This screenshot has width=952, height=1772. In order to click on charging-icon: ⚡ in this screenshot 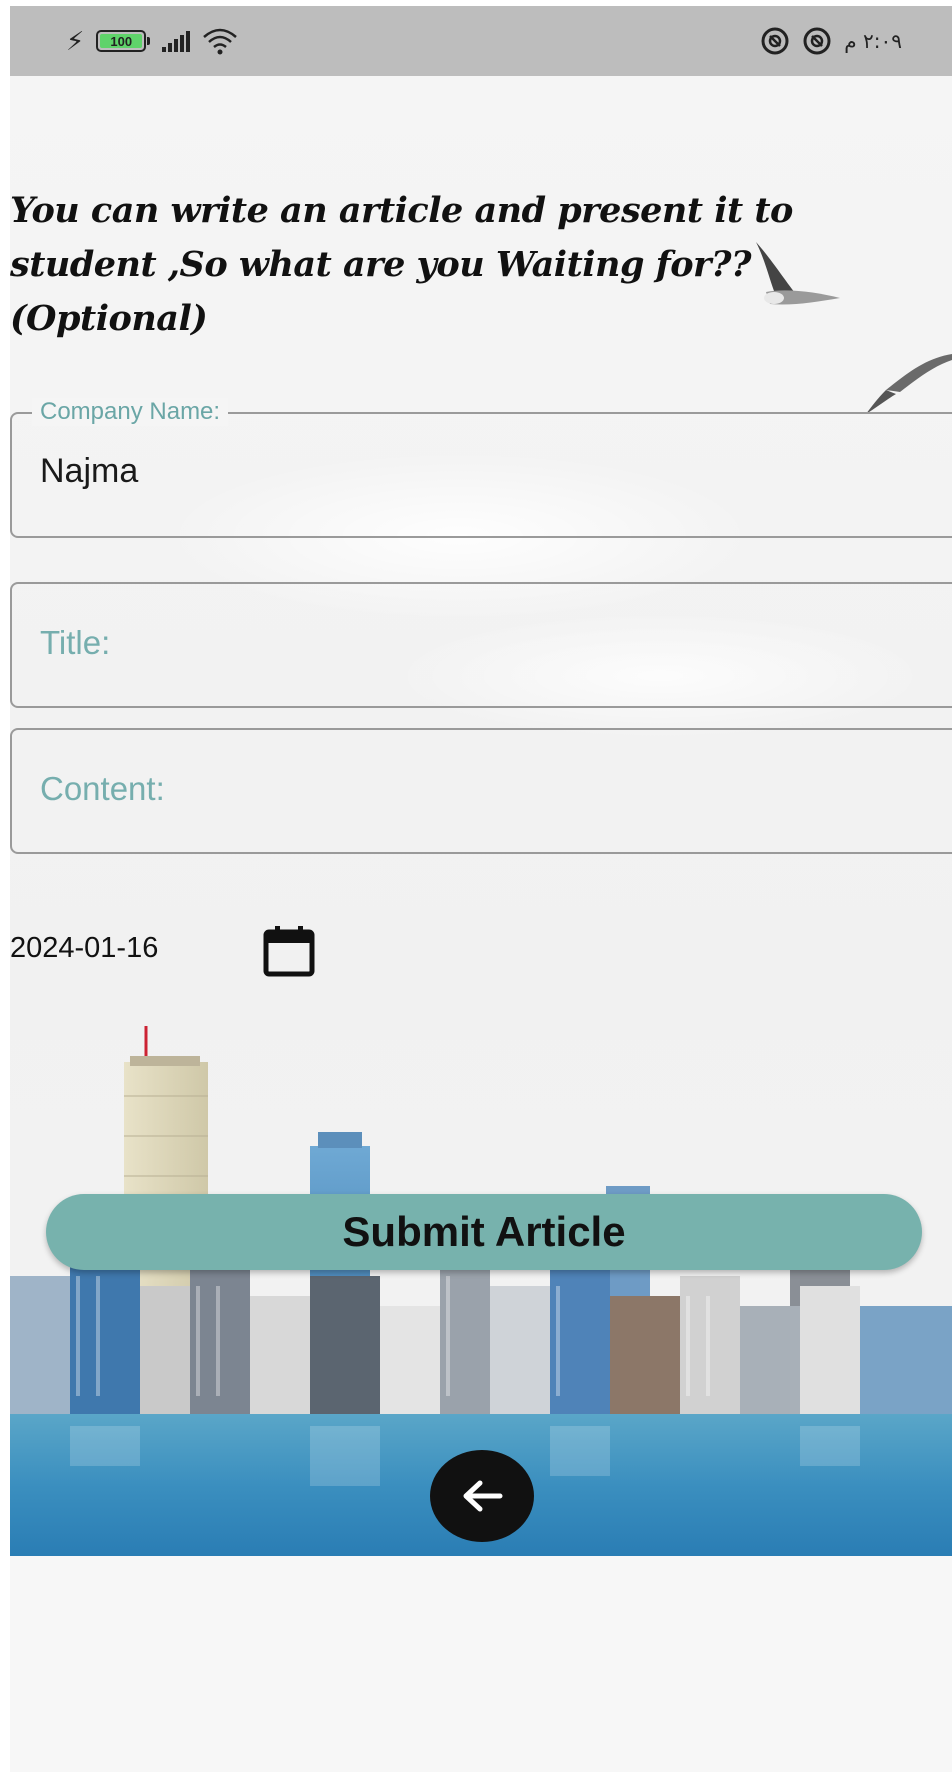, I will do `click(75, 41)`.